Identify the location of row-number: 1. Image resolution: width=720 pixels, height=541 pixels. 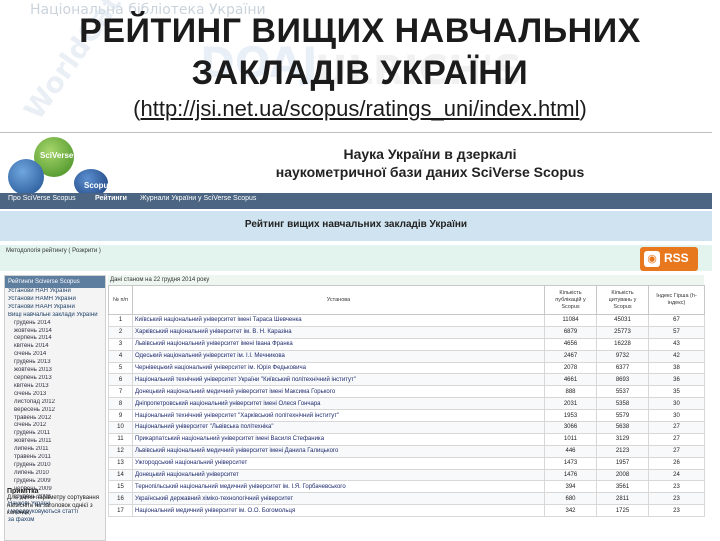
(120, 320).